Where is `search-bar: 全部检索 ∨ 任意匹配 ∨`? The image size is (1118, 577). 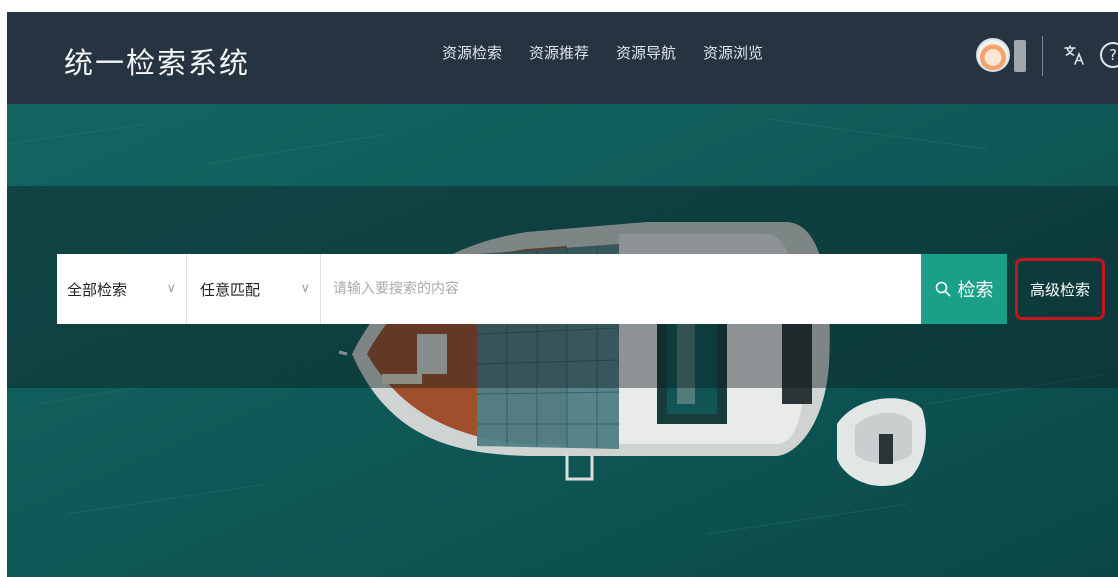
search-bar: 全部检索 ∨ 任意匹配 ∨ is located at coordinates (489, 289).